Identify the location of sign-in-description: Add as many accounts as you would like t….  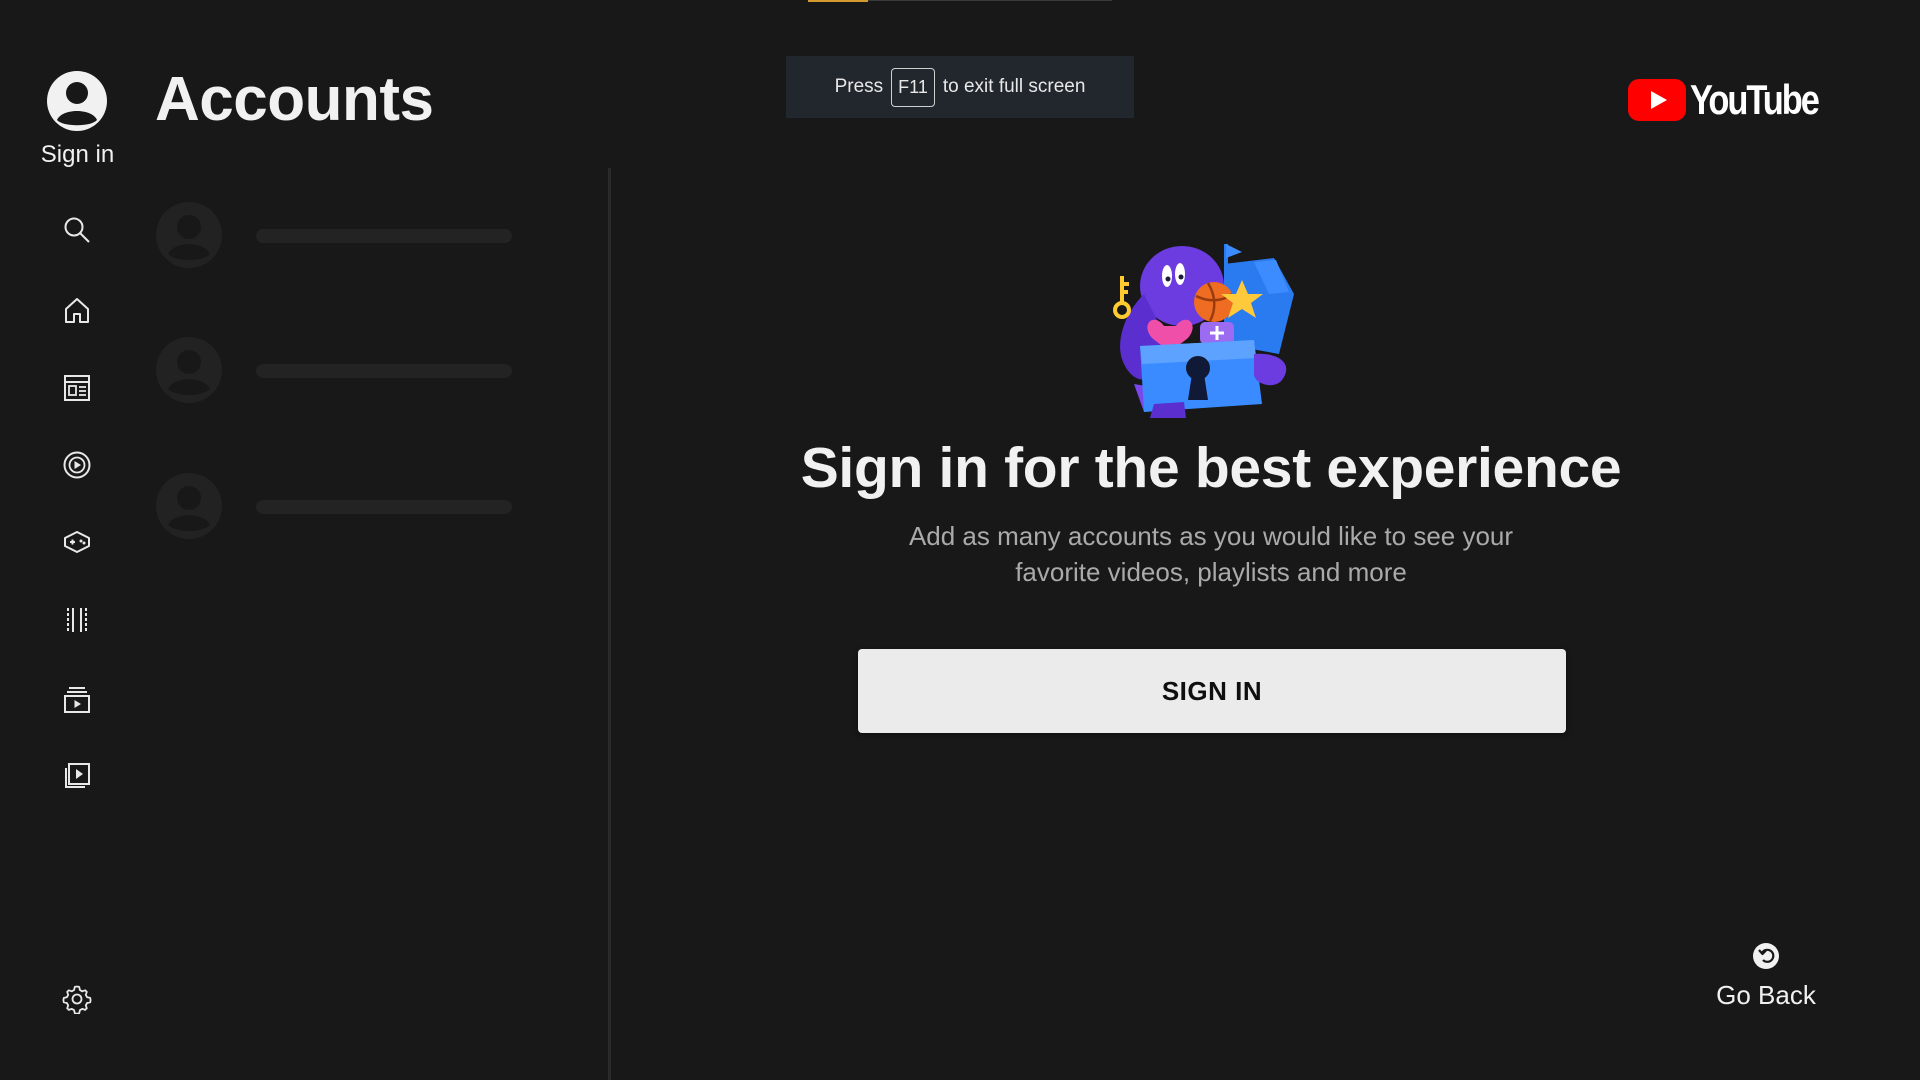
(1211, 554).